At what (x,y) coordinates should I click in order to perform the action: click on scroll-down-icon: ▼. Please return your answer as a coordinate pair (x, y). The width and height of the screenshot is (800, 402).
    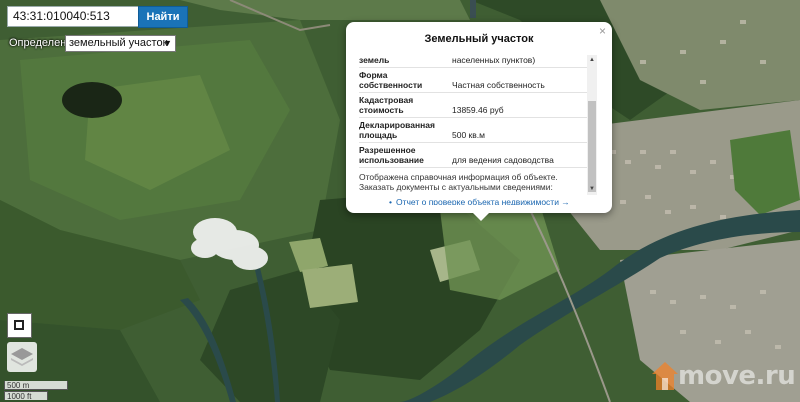
    Looking at the image, I should click on (592, 189).